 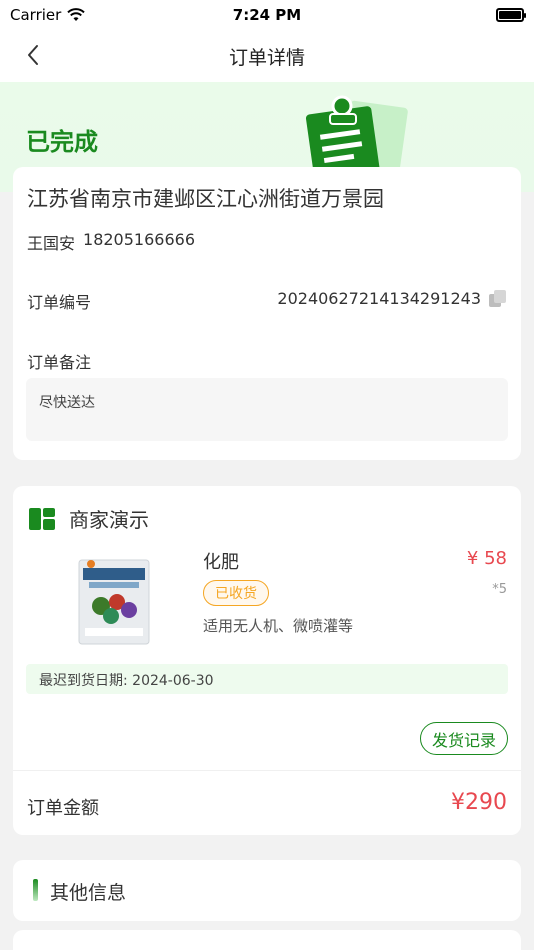 I want to click on section-accent-bar, so click(x=35, y=890).